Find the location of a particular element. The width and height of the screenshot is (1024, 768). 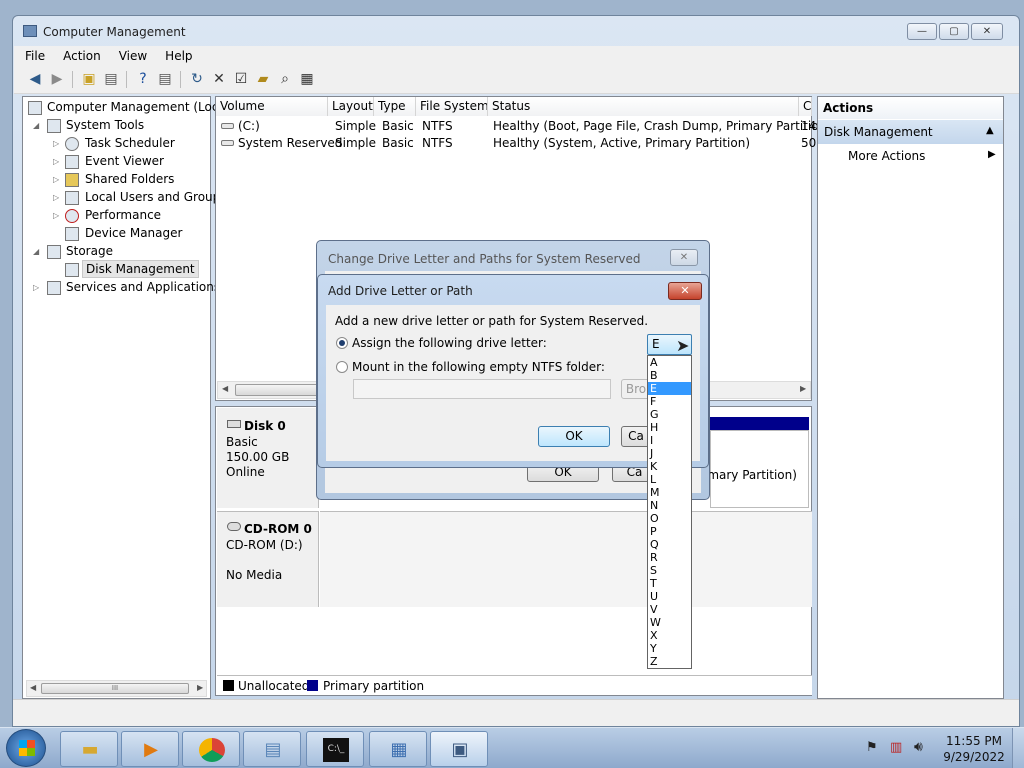

partition-block: imary Partition) is located at coordinates (756, 469).